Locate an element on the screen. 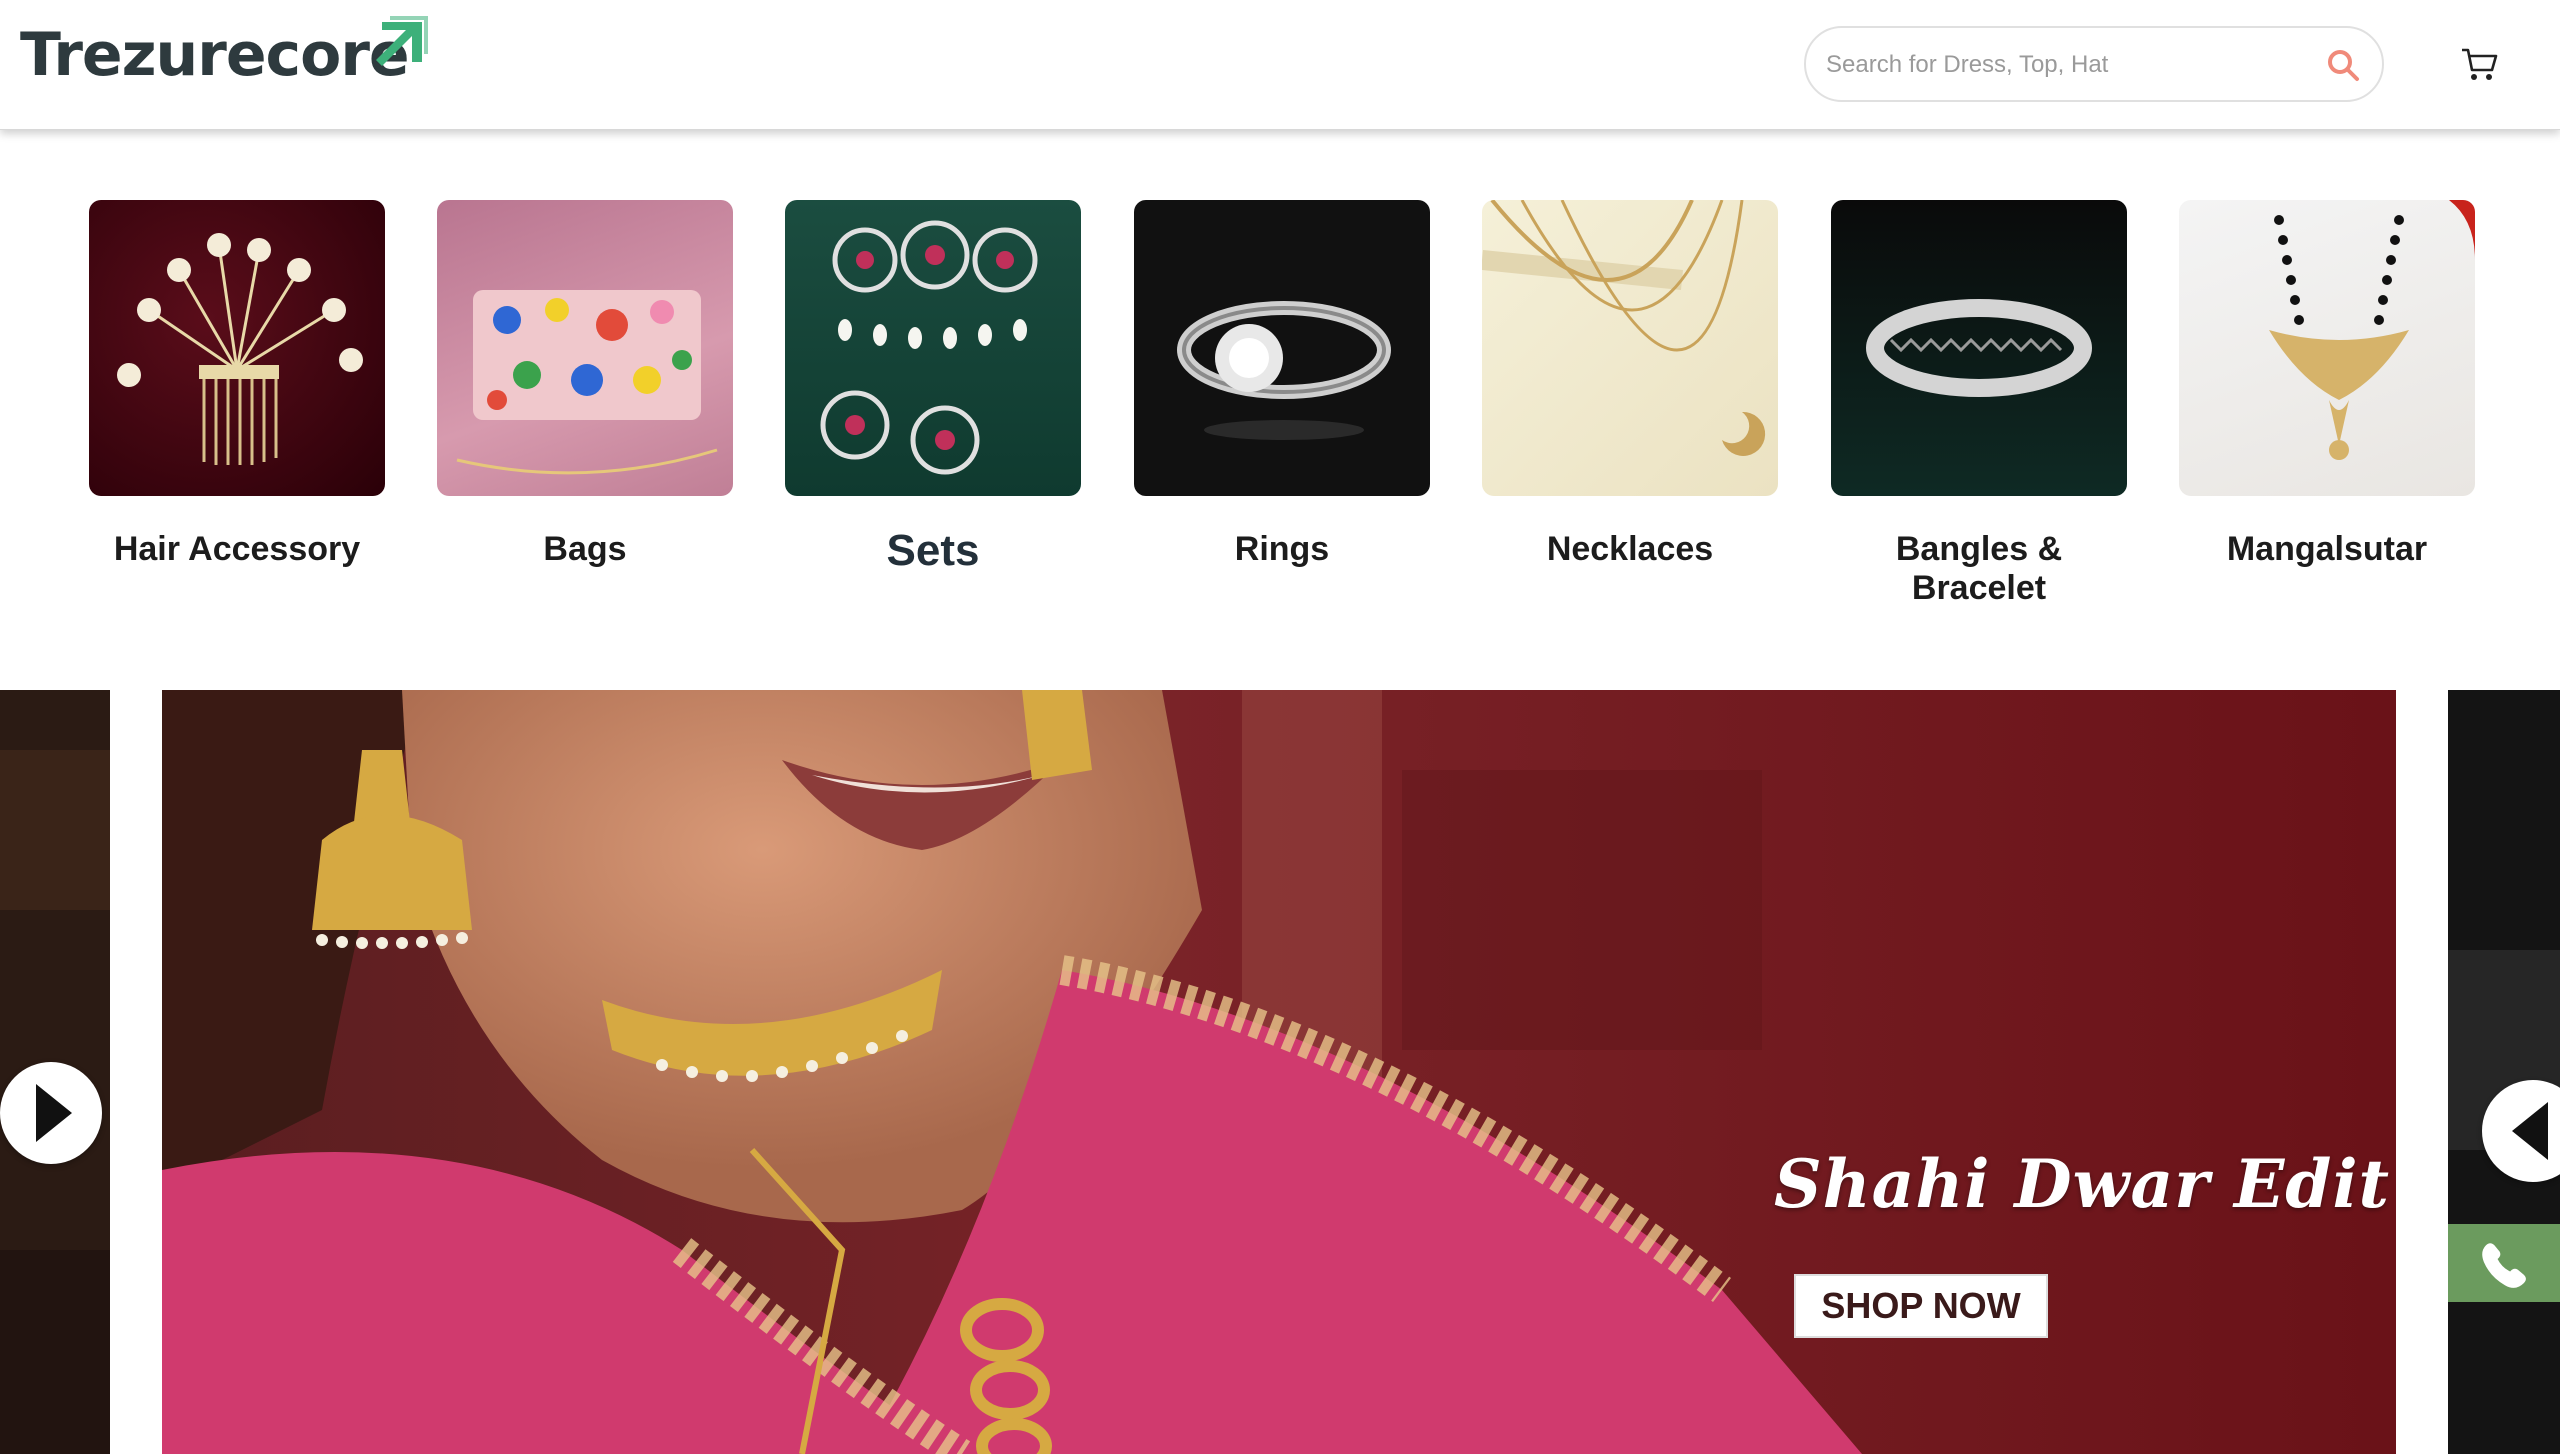 This screenshot has width=2560, height=1454. category-rings: Rings is located at coordinates (1282, 384).